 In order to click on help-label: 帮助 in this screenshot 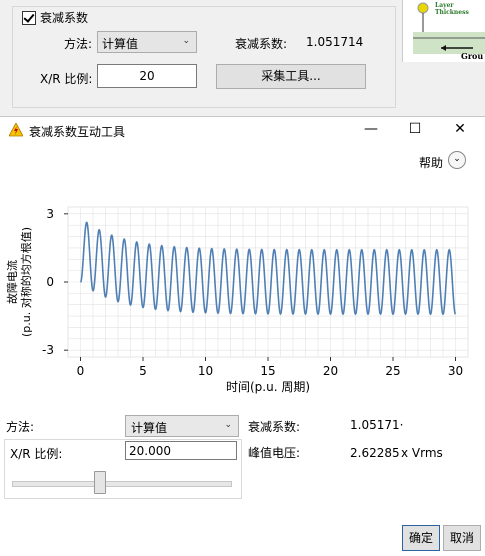, I will do `click(431, 162)`.